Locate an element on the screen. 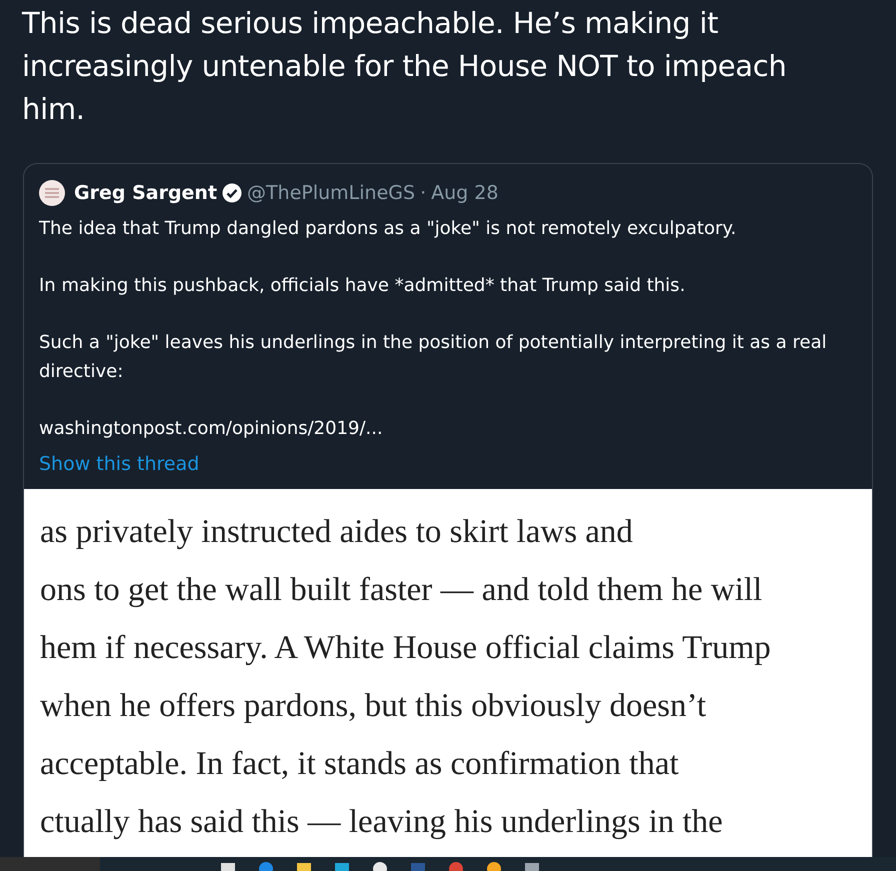  article-line: when he offers pardons, but this obviously doesn’t is located at coordinates (374, 706).